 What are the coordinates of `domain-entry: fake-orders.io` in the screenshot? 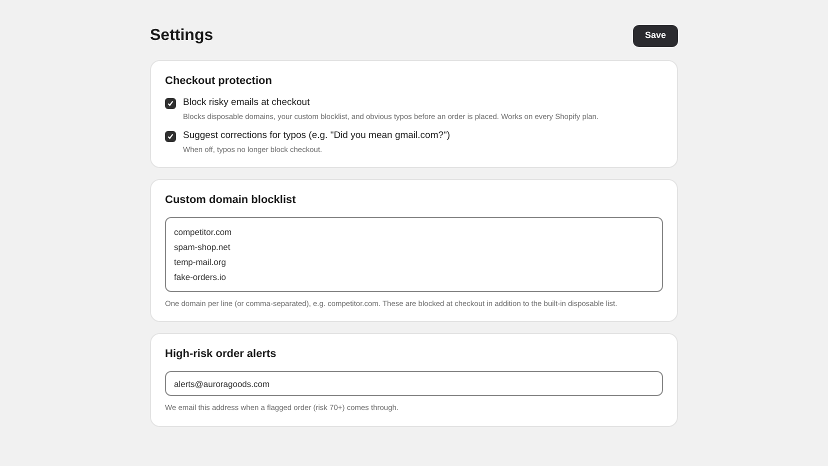 It's located at (200, 277).